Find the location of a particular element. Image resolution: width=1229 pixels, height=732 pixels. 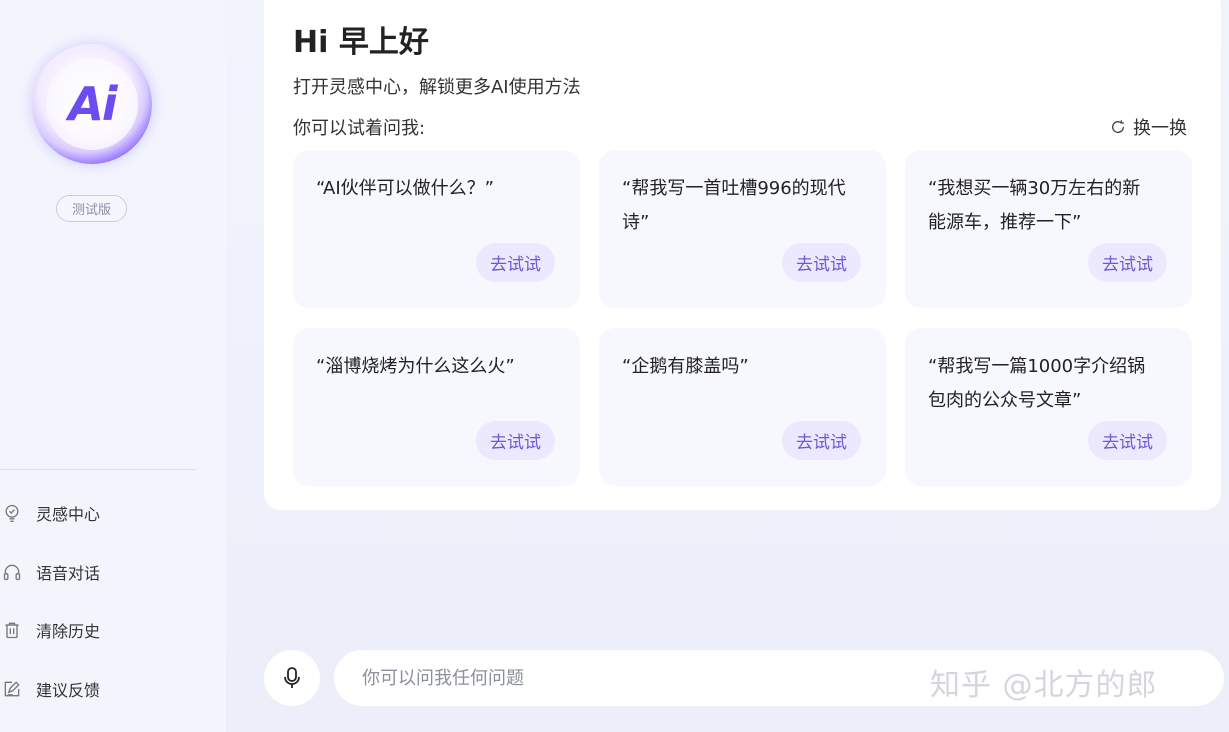

prompt-label: 你可以试着问我: is located at coordinates (359, 128).